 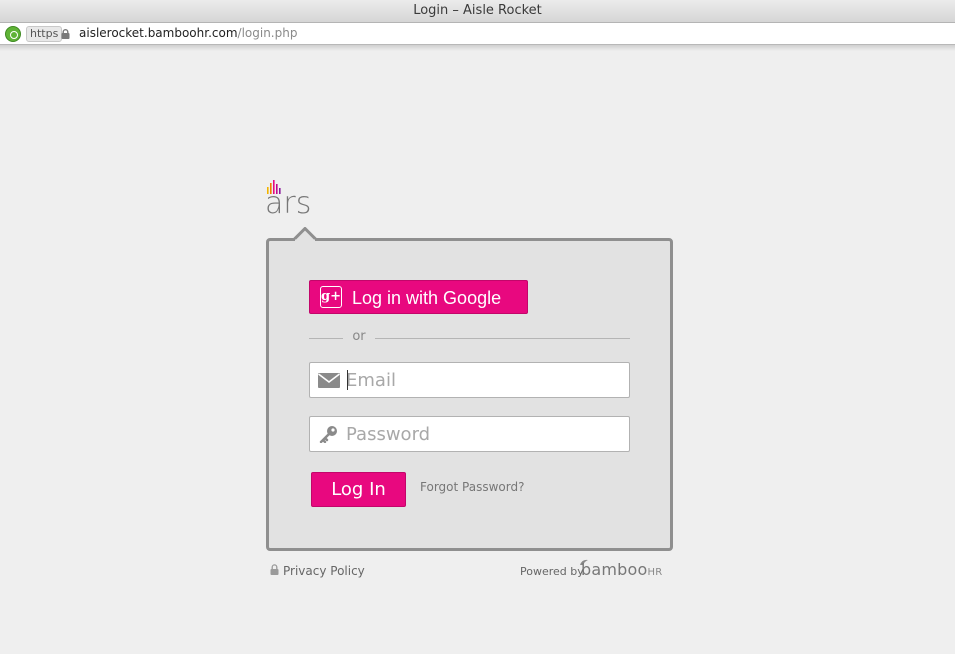 I want to click on window-title: Login – Aisle Rocket, so click(x=477, y=10).